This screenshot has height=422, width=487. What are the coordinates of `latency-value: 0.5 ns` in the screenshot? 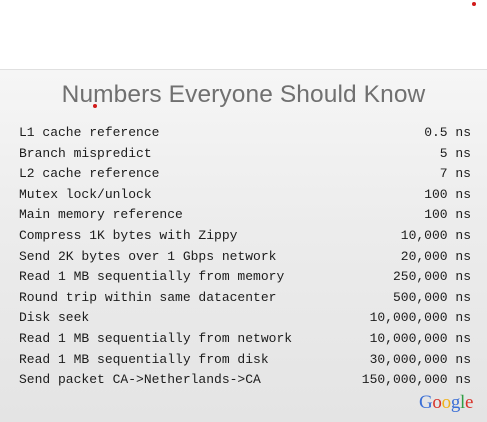 It's located at (447, 132).